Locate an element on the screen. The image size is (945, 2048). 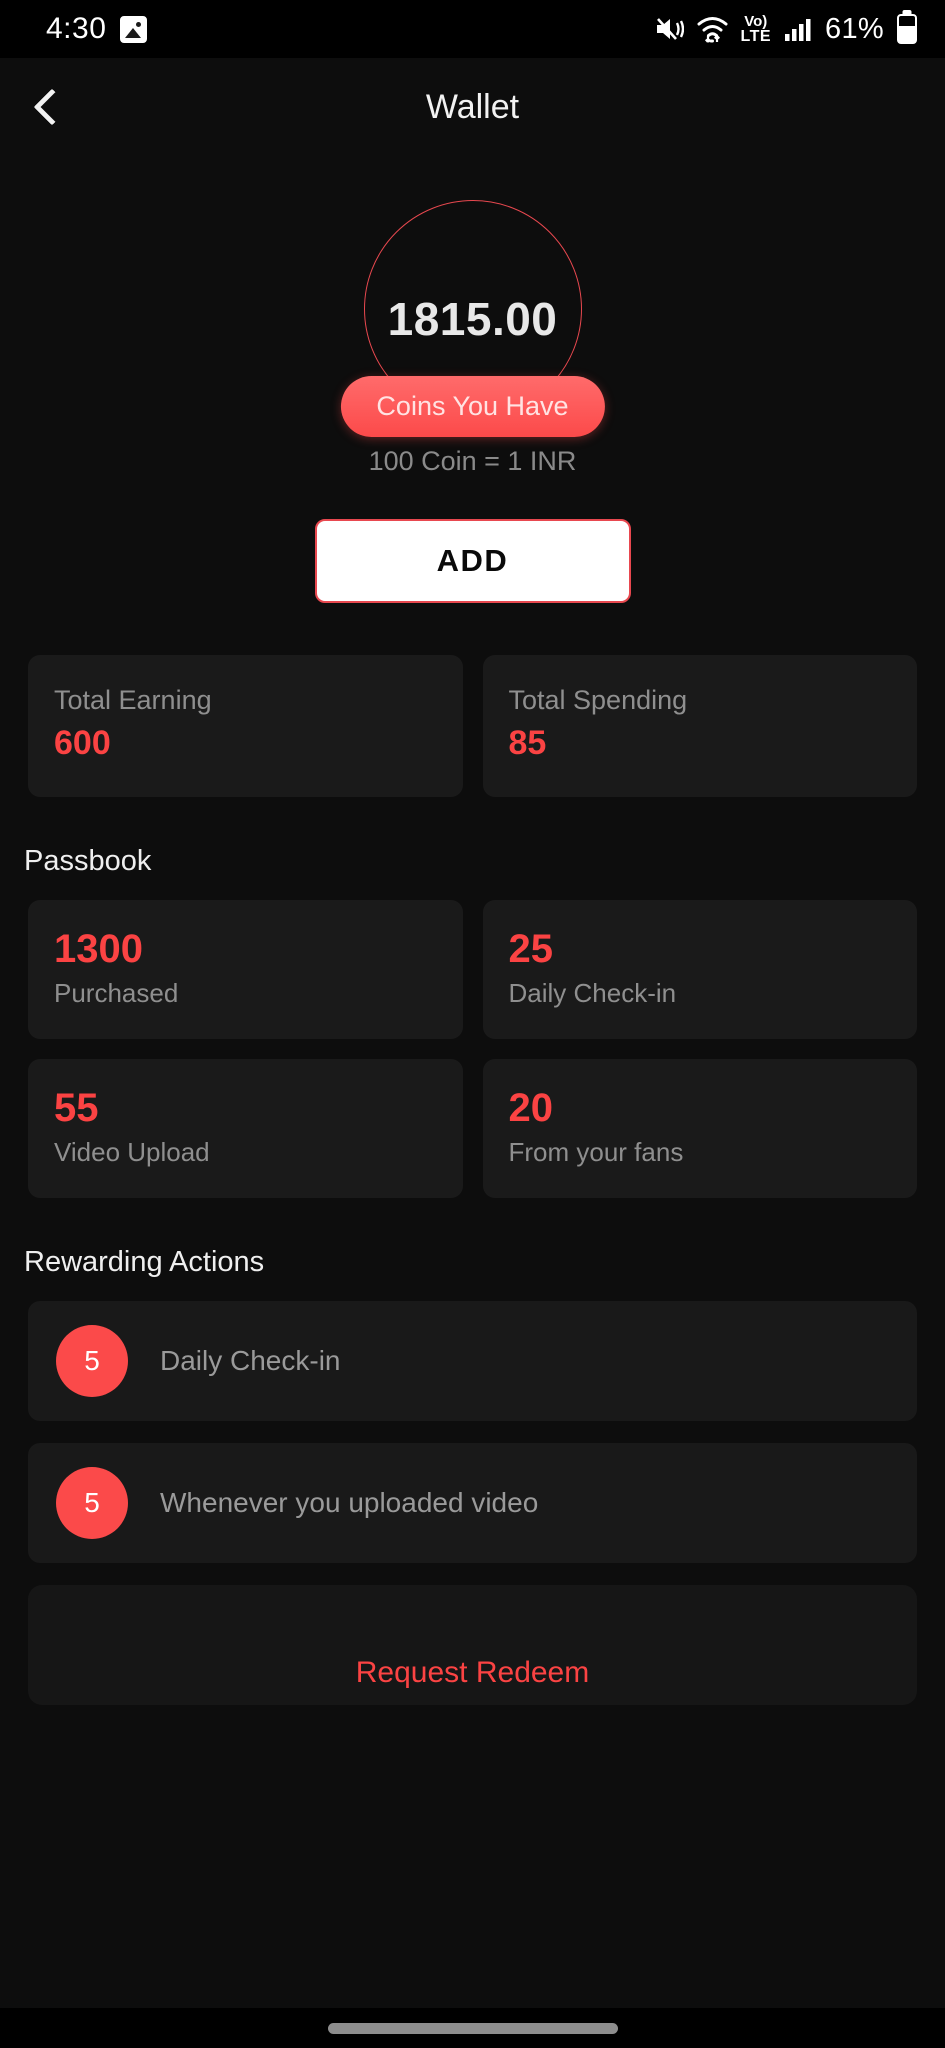
total-spending-card: Total Spending 85 is located at coordinates (699, 726).